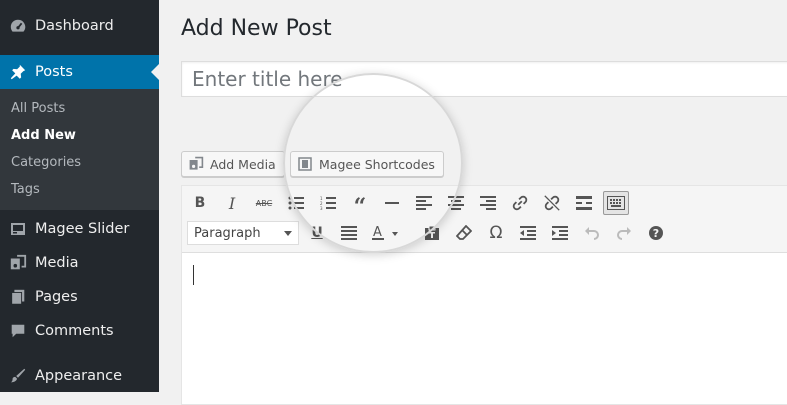 Image resolution: width=787 pixels, height=405 pixels. Describe the element at coordinates (79, 297) in the screenshot. I see `menu-item-pages: Pages` at that location.